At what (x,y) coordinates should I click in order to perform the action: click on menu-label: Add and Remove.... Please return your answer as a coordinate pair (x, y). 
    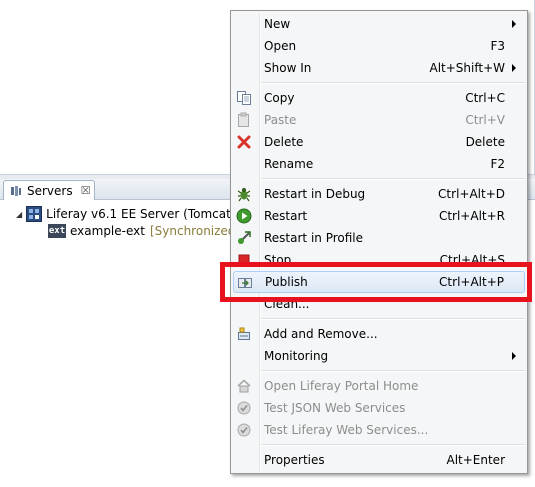
    Looking at the image, I should click on (321, 334).